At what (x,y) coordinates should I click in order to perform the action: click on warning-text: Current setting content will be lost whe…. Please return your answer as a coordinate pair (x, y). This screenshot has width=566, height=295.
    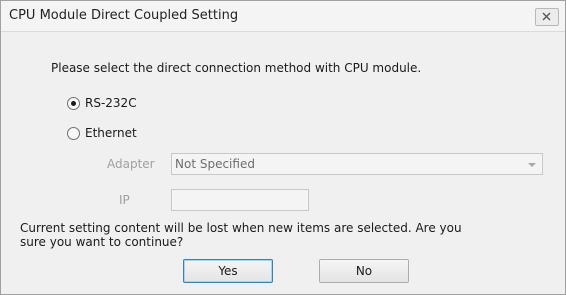
    Looking at the image, I should click on (241, 235).